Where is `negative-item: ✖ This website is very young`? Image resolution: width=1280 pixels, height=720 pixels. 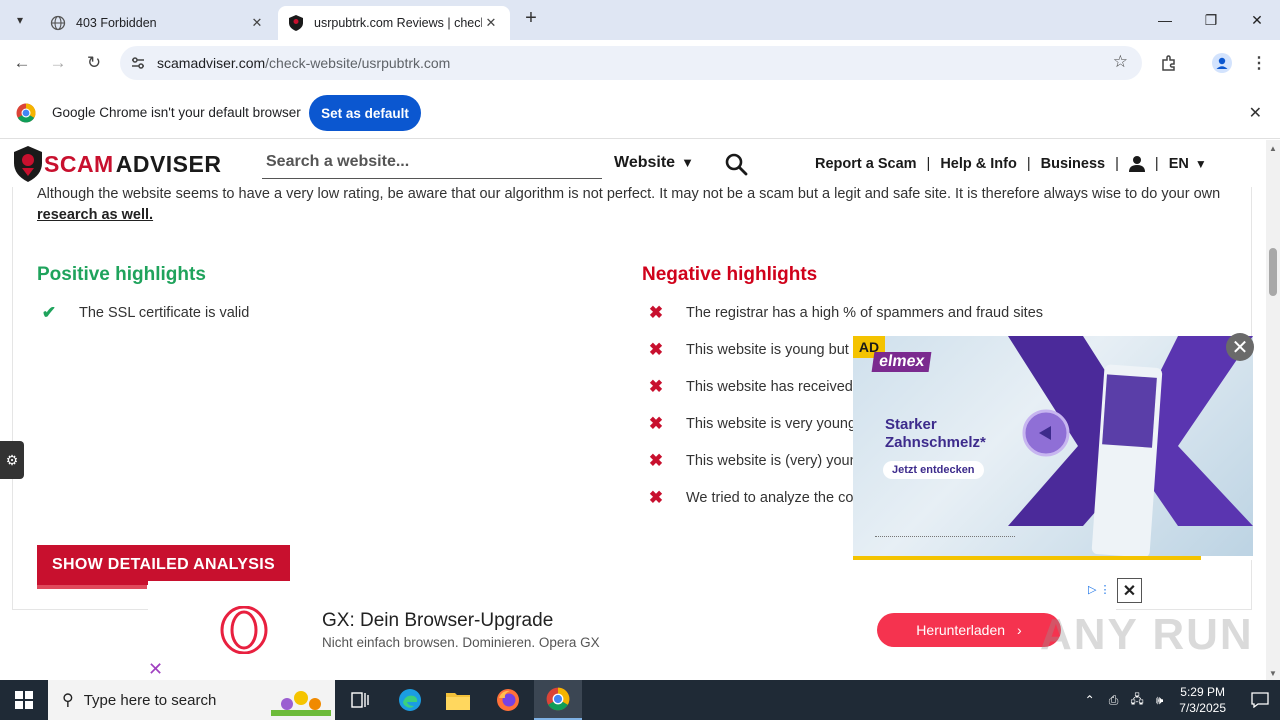
negative-item: ✖ This website is very young is located at coordinates (752, 423).